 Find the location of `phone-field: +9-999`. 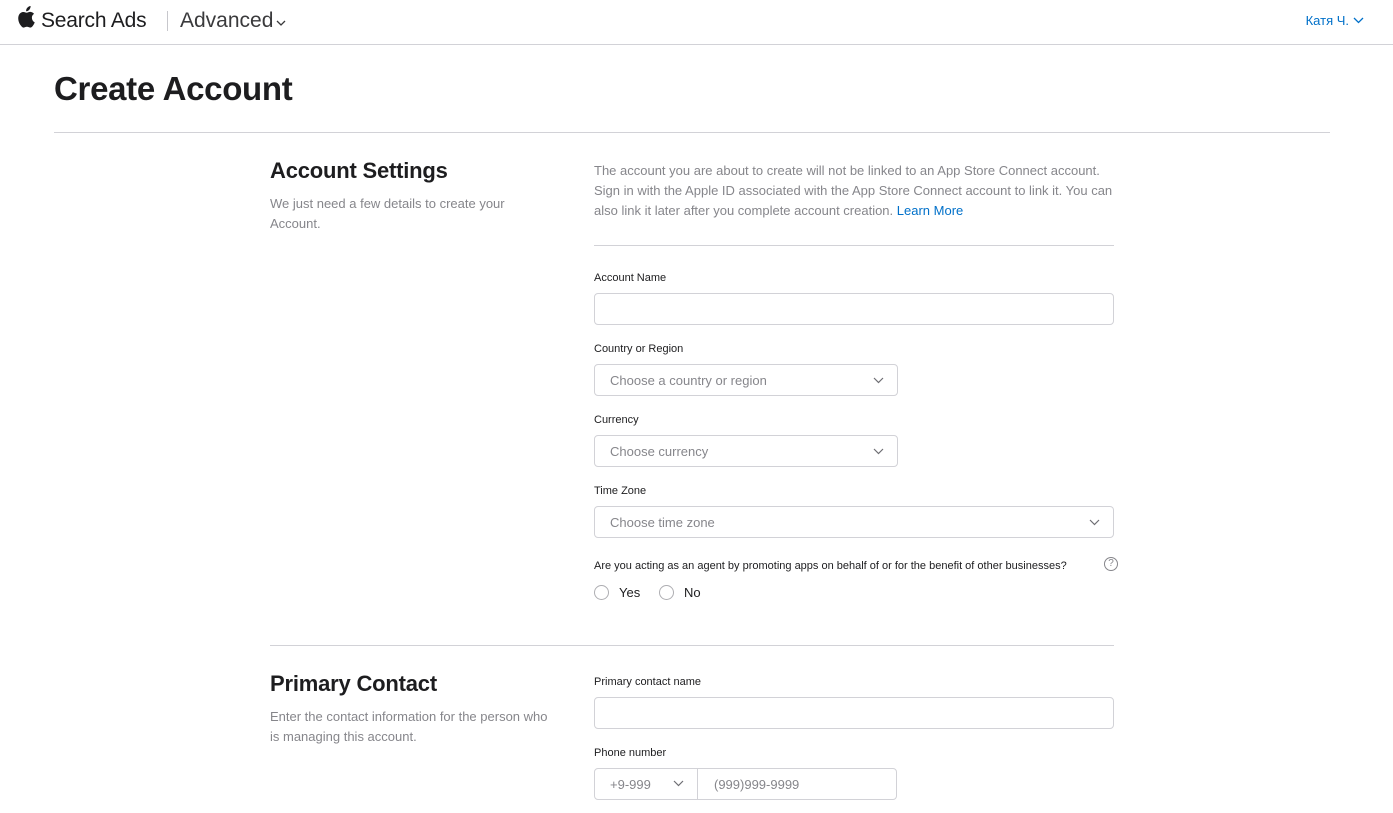

phone-field: +9-999 is located at coordinates (745, 784).